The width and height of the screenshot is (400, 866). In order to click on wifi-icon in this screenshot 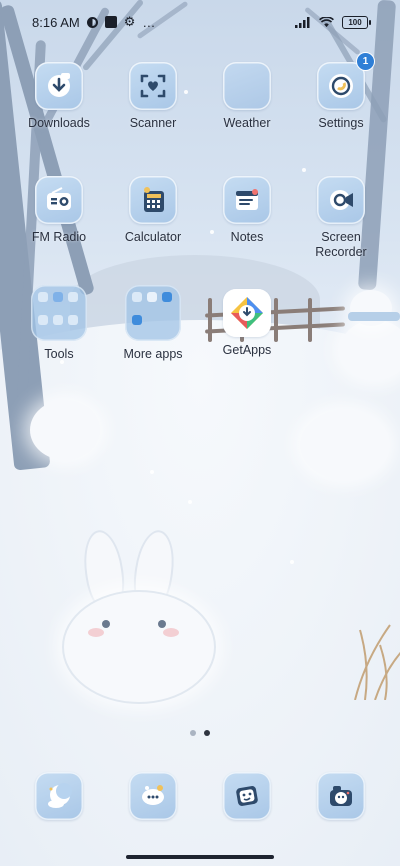, I will do `click(326, 21)`.